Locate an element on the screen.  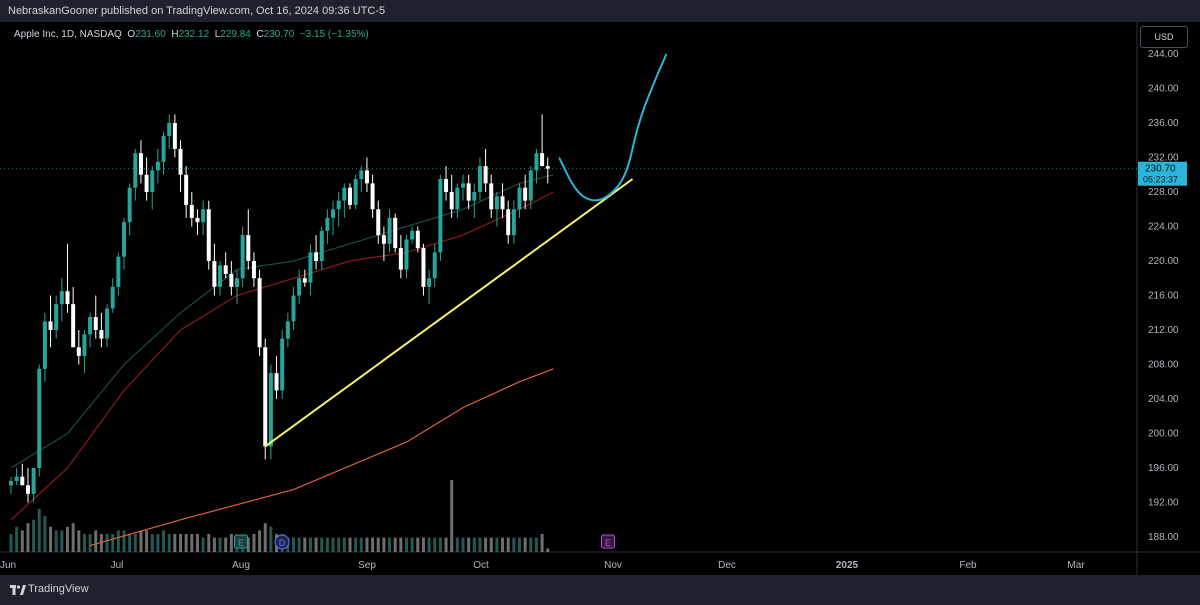
x-tick-label: Mar is located at coordinates (1076, 565).